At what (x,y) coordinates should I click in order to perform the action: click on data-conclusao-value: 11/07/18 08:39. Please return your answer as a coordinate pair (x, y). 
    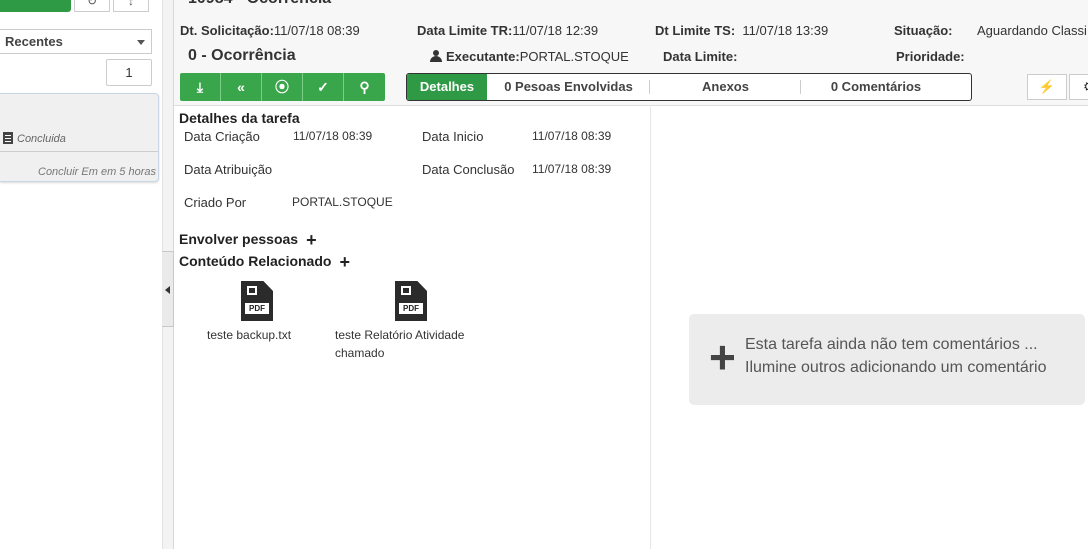
    Looking at the image, I should click on (572, 169).